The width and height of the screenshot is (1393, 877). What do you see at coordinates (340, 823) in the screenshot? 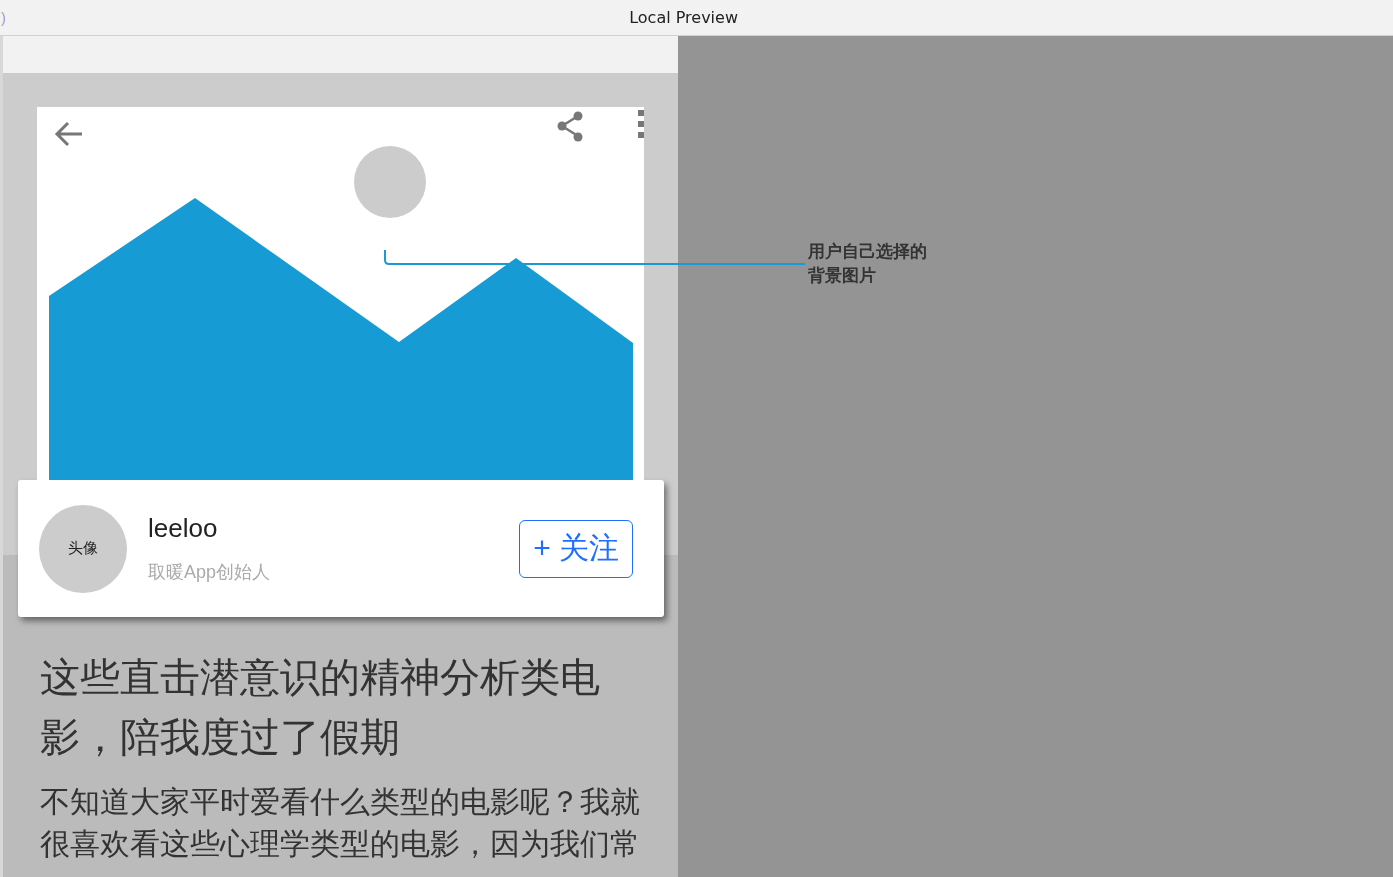
I see `article-body: 不知道大家平时爱看什么类型的电影呢？我就很喜欢看这些心理学类型的电影，因为我们常` at bounding box center [340, 823].